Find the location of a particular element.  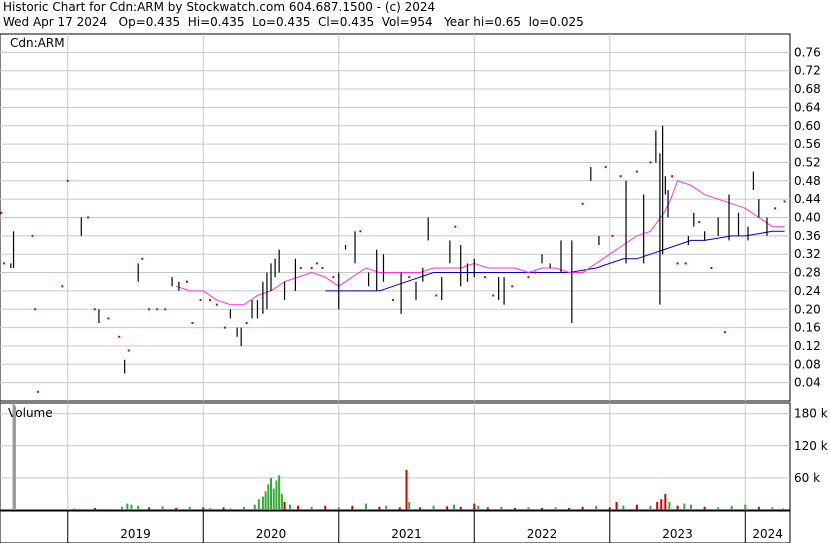

year-label: 2019 is located at coordinates (135, 534).